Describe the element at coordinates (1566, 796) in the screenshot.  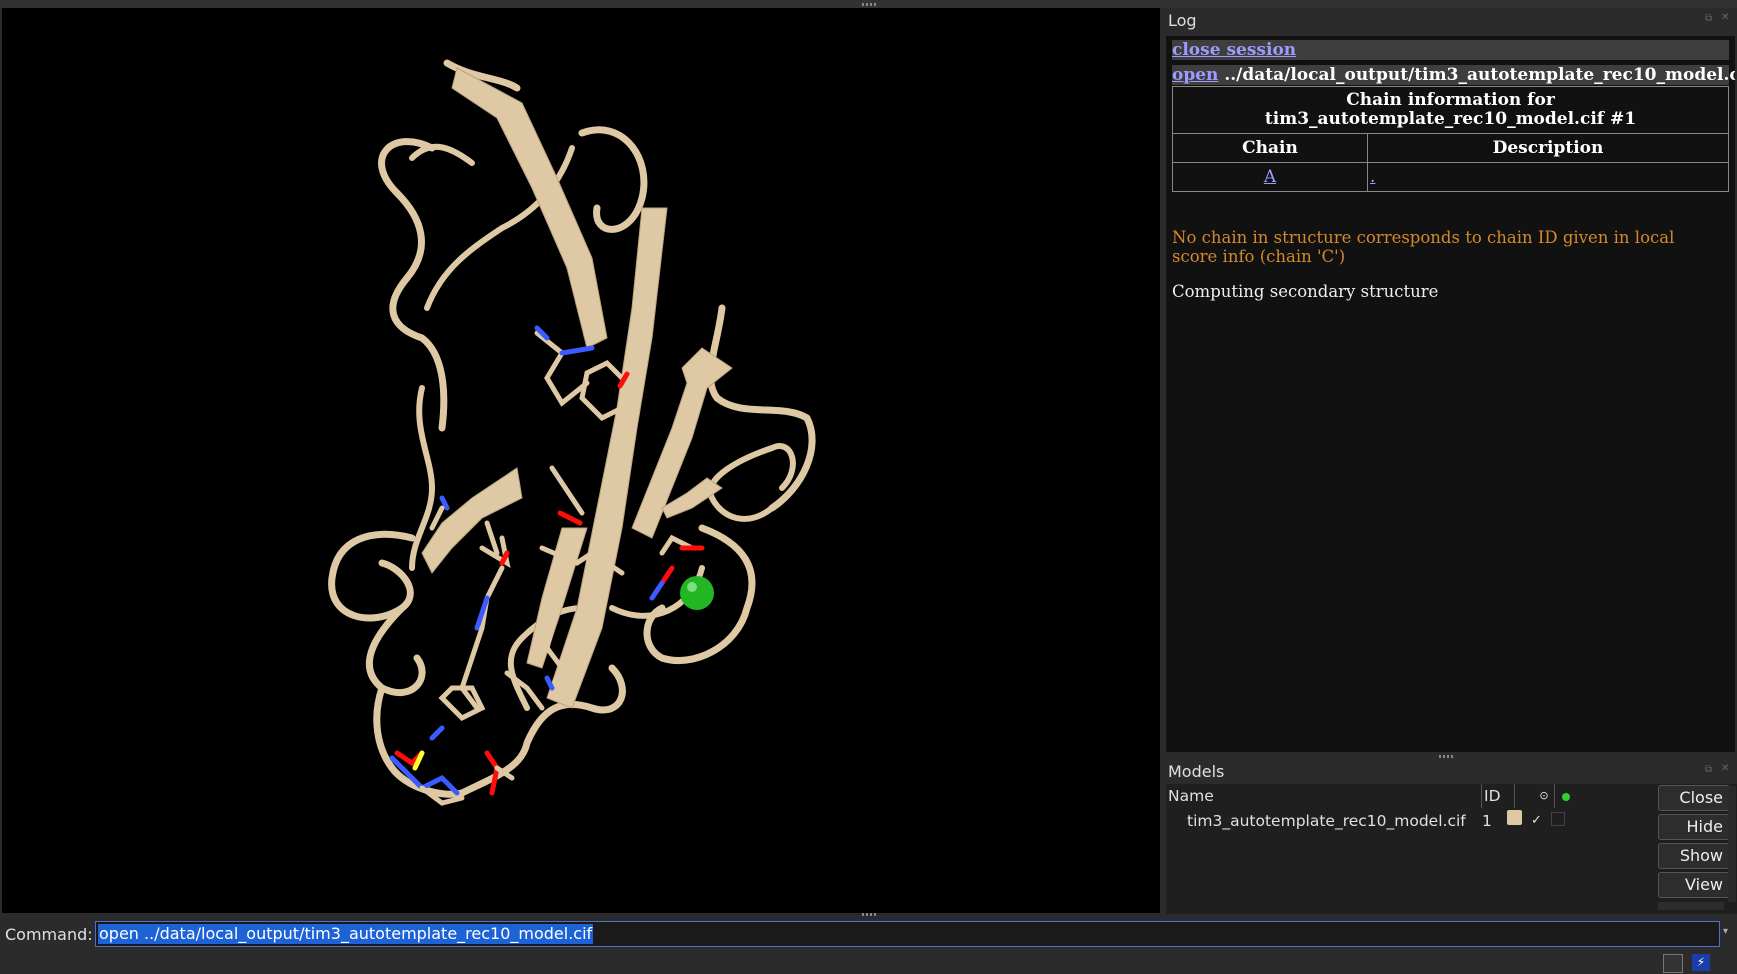
I see `select-column-icon` at that location.